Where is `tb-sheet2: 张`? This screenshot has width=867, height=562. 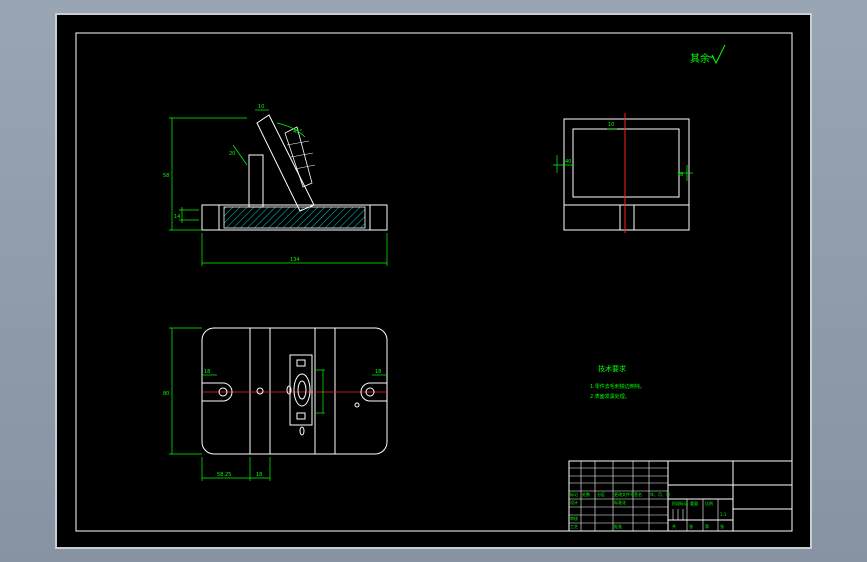 tb-sheet2: 张 is located at coordinates (691, 526).